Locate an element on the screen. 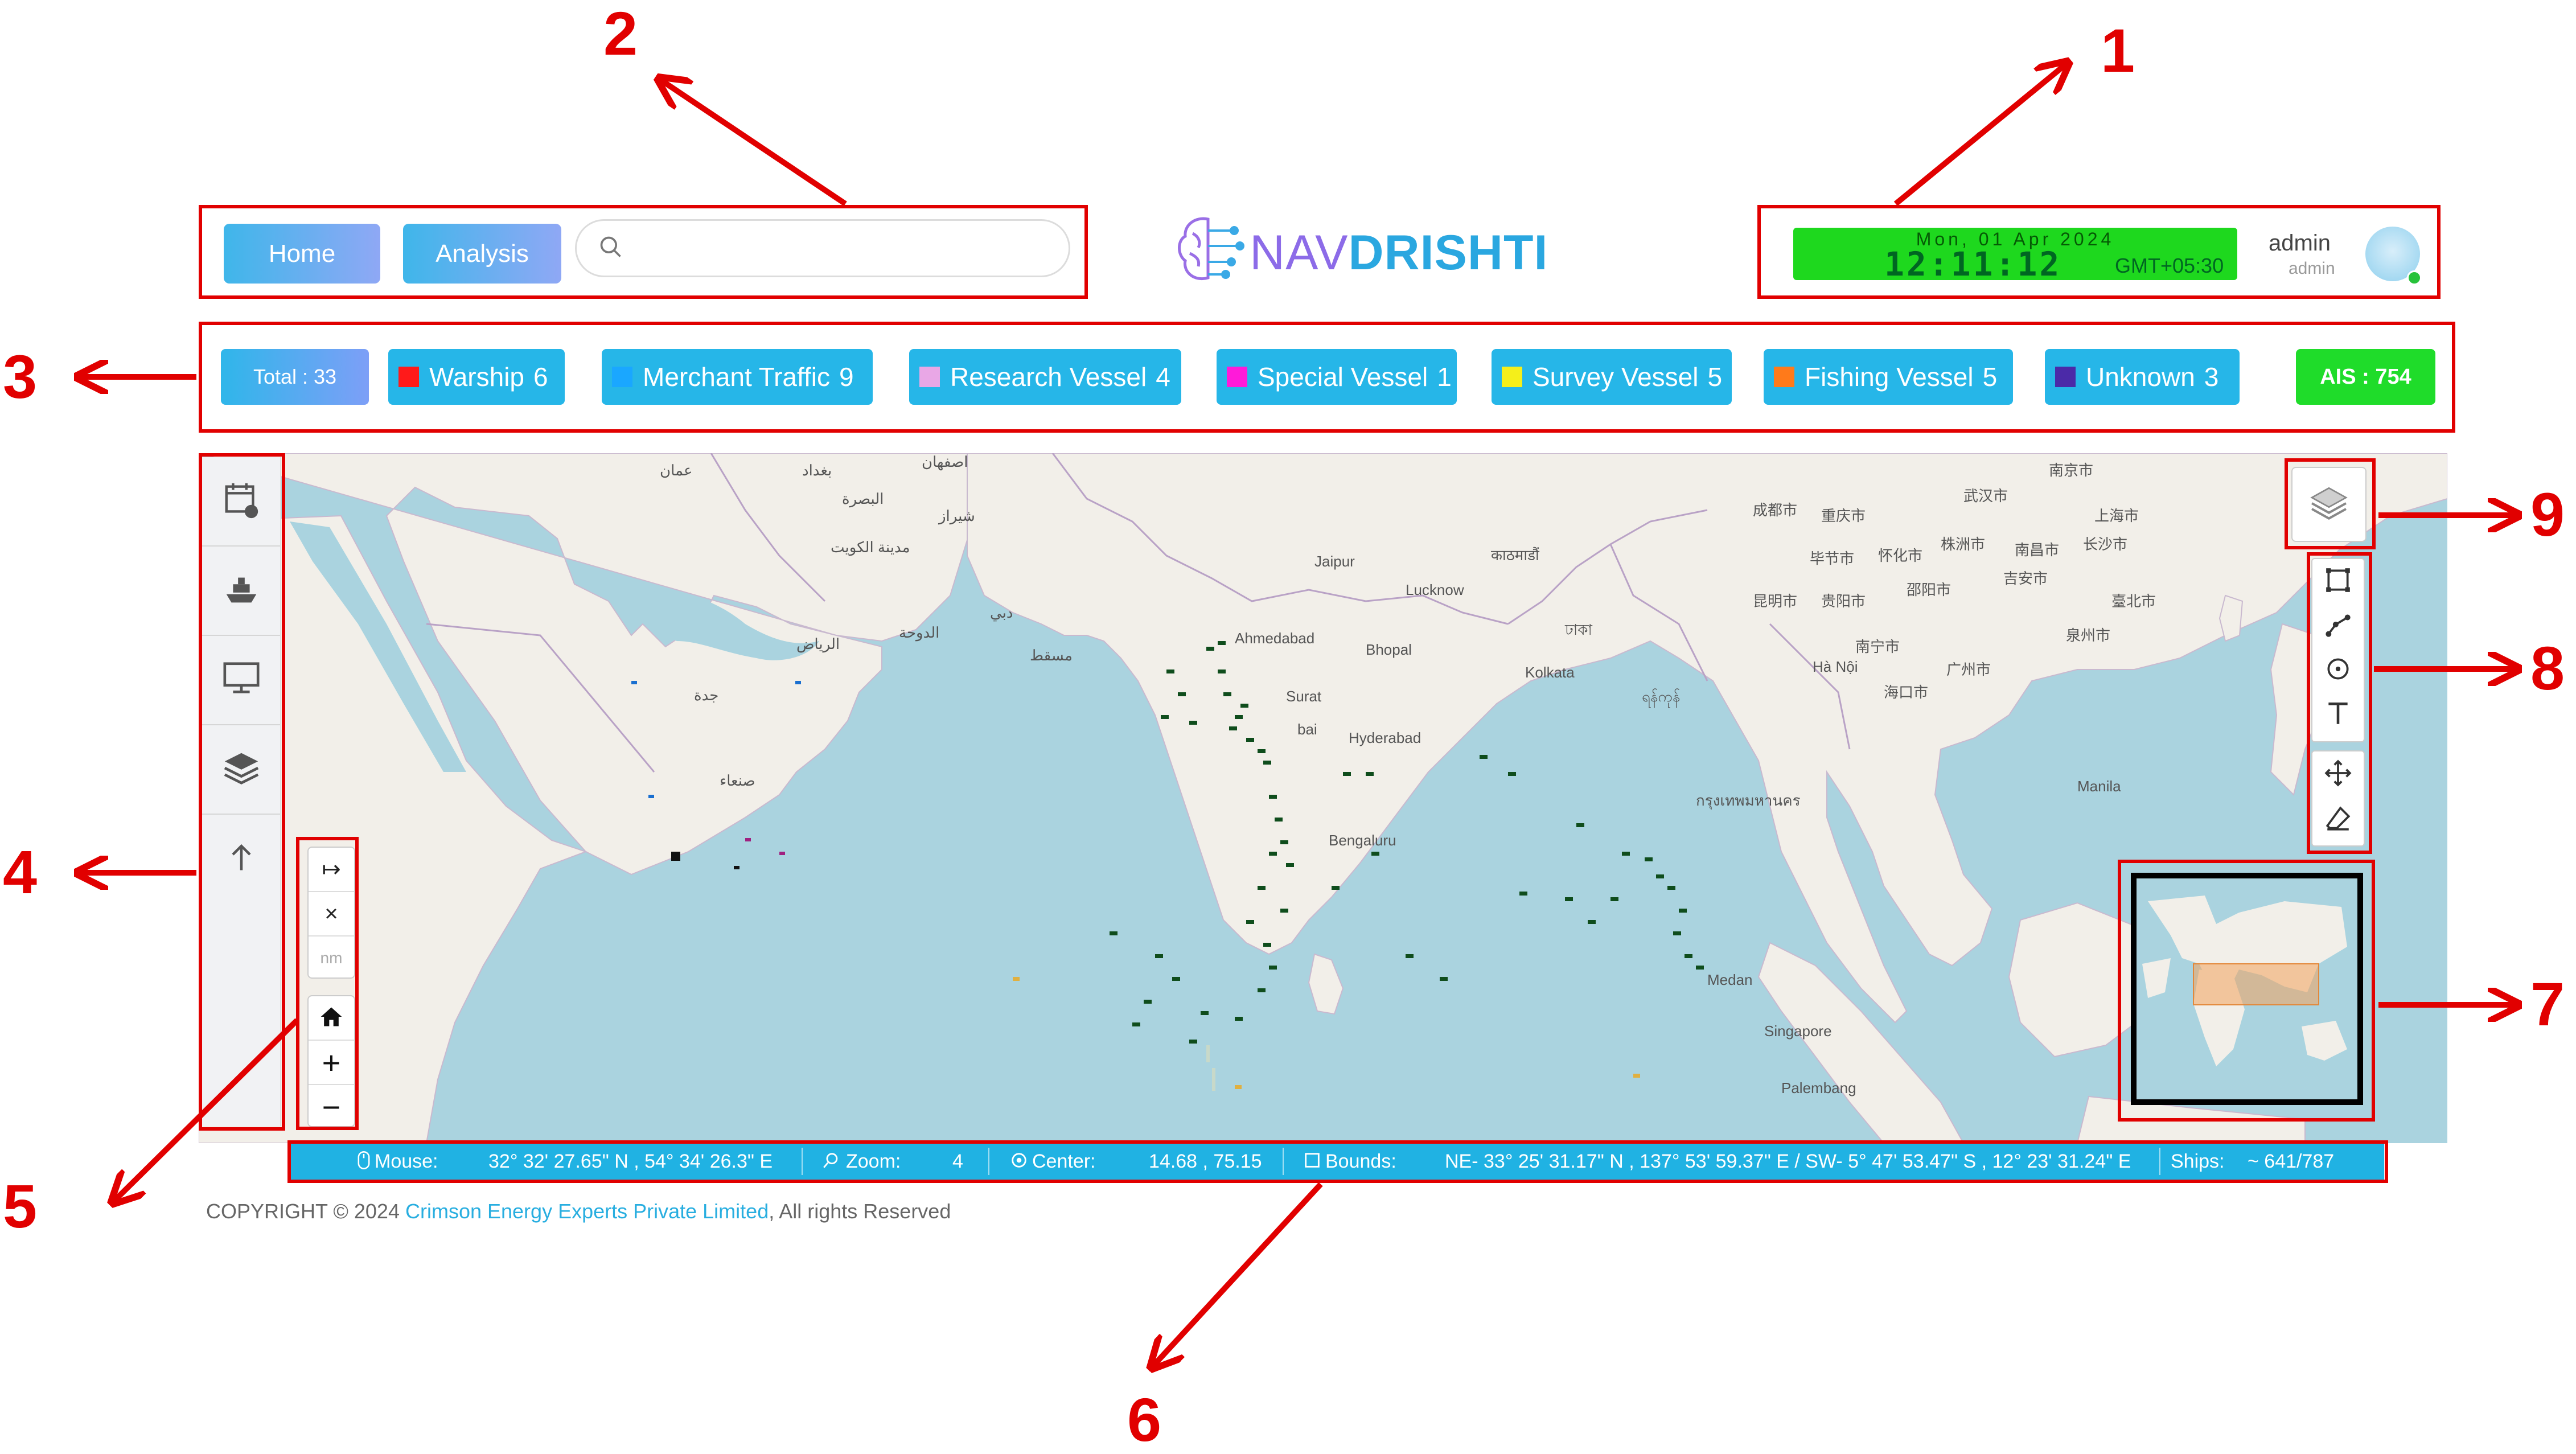  measure-distance-button: ↦ is located at coordinates (331, 870).